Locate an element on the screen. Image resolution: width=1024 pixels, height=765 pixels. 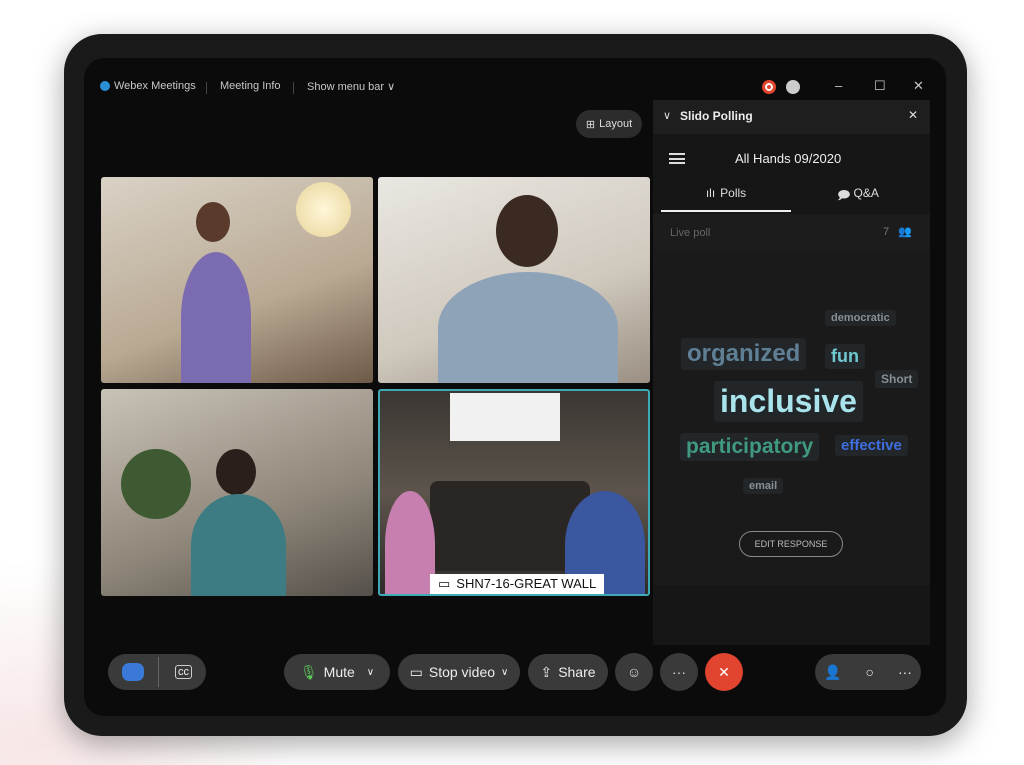
more-panels-icon: ··· is located at coordinates (905, 672).